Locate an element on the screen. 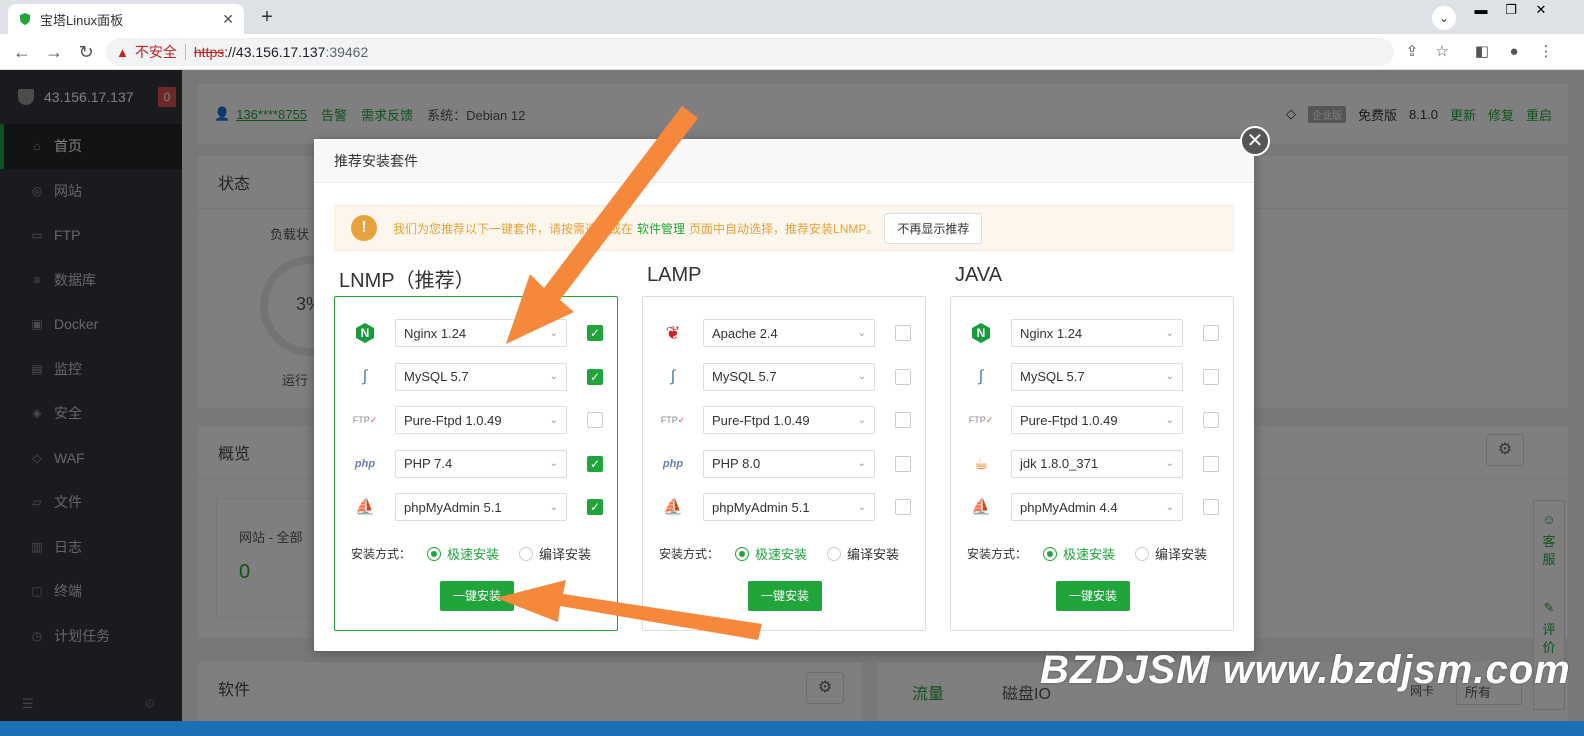 This screenshot has width=1584, height=736. version-select: PHP 8.0 ⌄ is located at coordinates (789, 463).